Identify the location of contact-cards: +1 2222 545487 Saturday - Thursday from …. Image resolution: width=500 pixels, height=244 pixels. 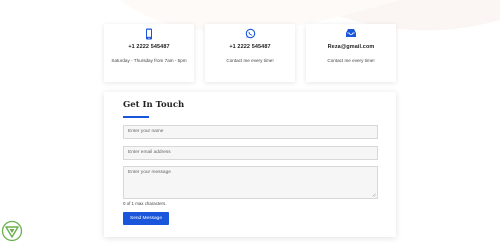
(250, 53).